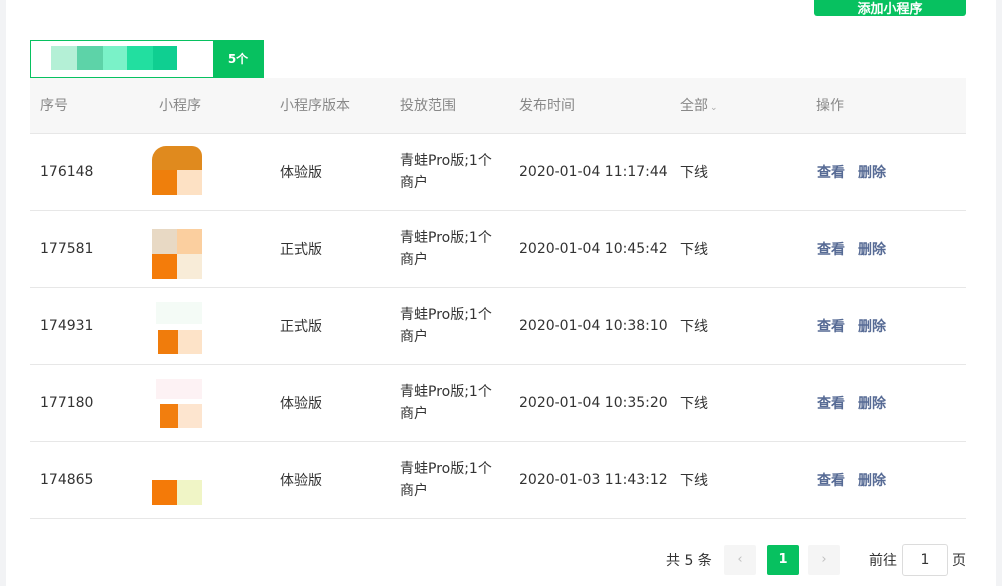 This screenshot has height=586, width=1002. Describe the element at coordinates (783, 560) in the screenshot. I see `page-number-current: 1` at that location.